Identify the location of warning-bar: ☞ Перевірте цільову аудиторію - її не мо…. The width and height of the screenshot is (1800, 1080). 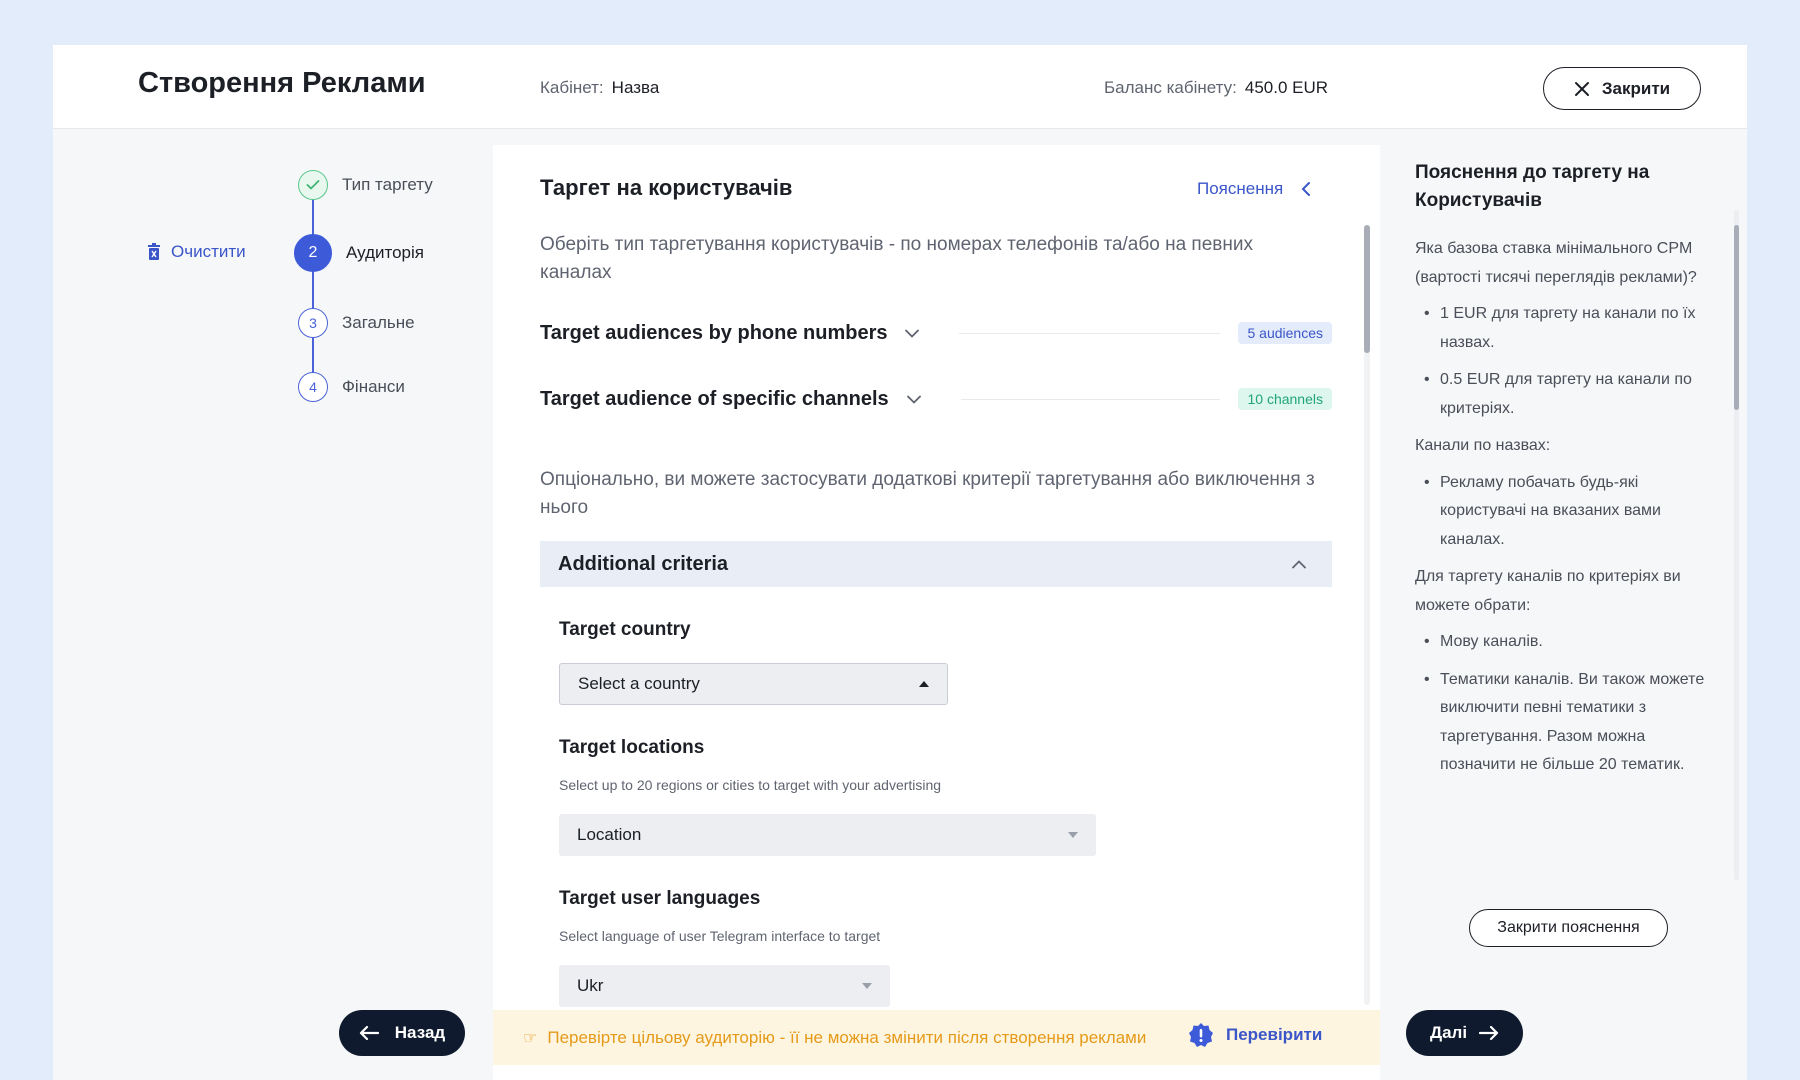
(936, 1037).